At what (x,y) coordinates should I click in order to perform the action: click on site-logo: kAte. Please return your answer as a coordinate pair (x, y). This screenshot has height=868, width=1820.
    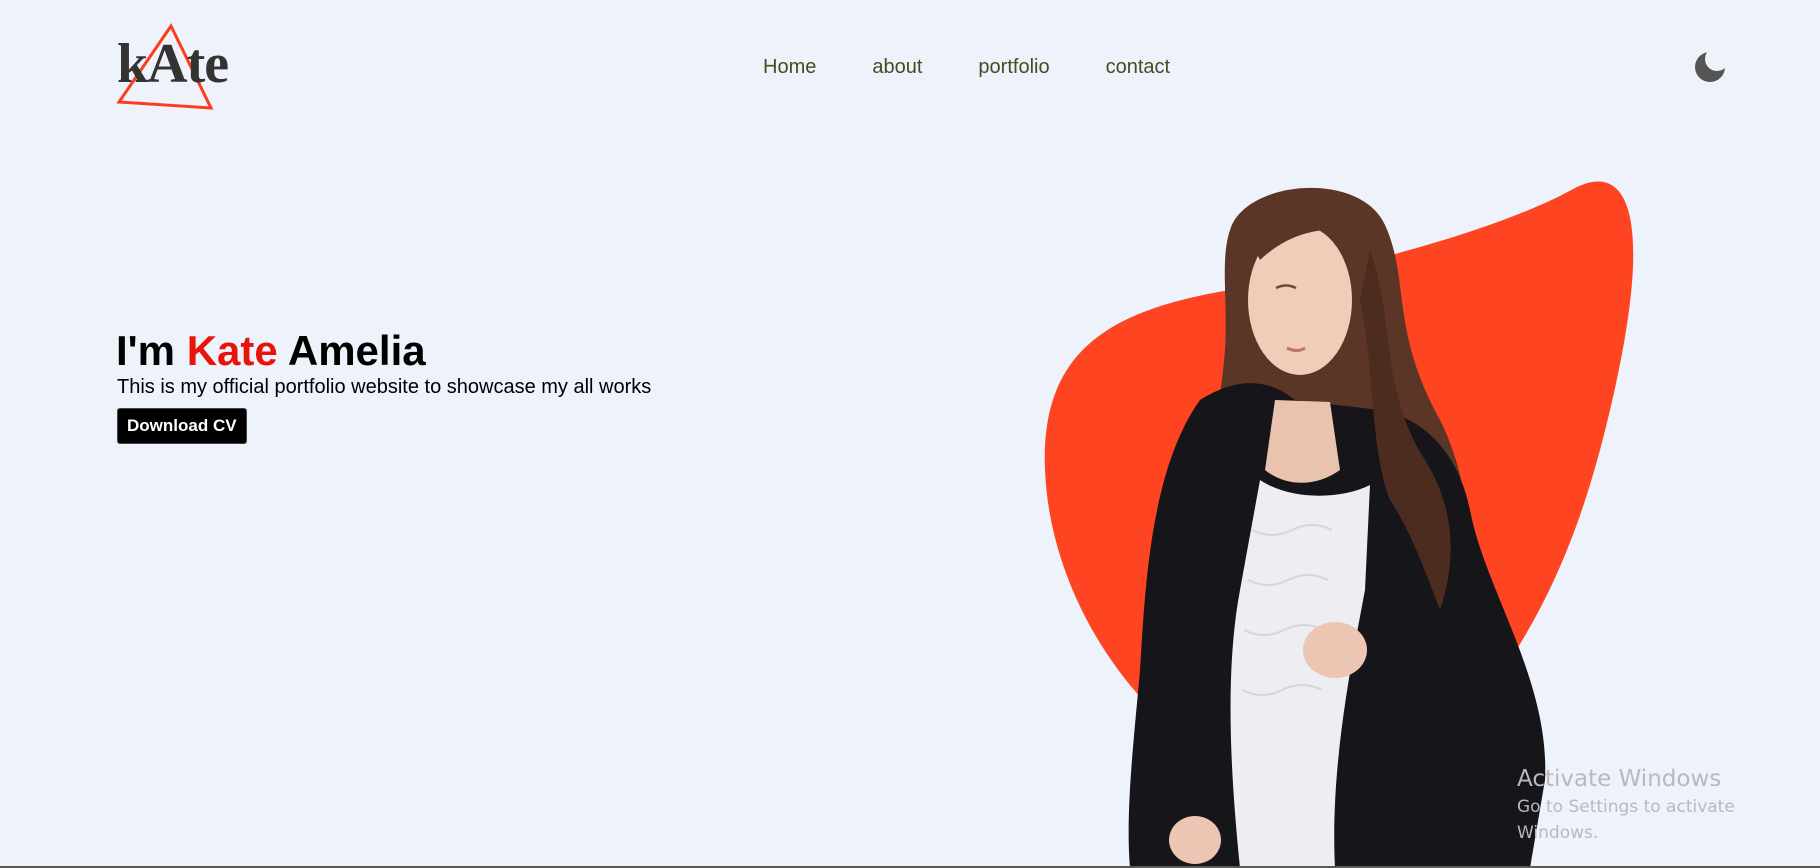
    Looking at the image, I should click on (174, 68).